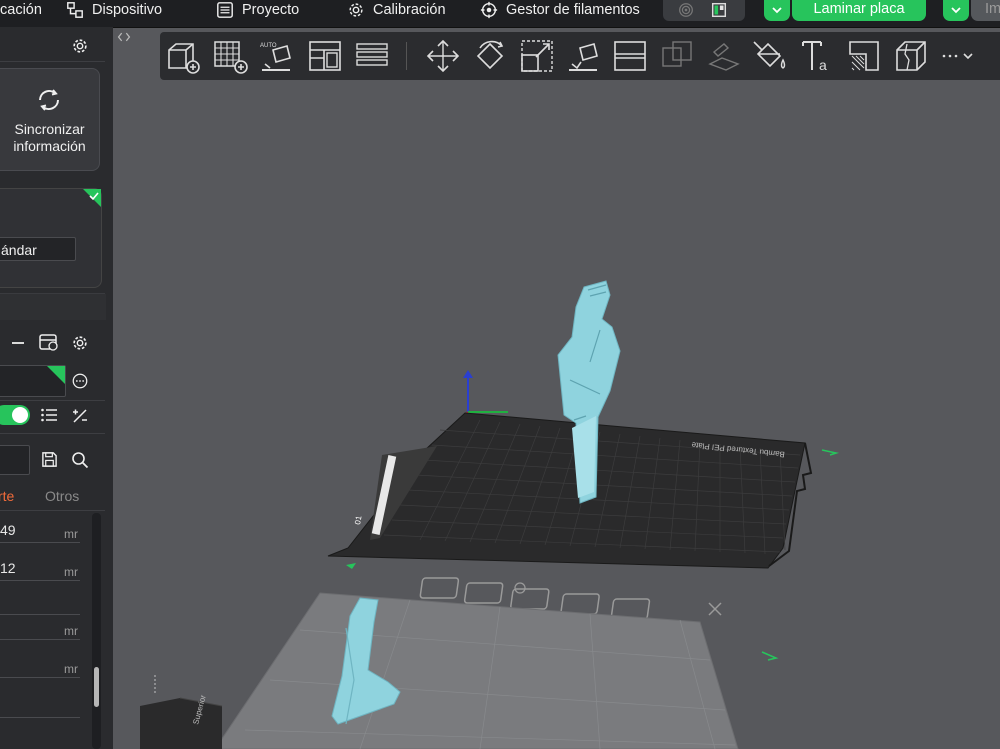  I want to click on boolean-tool, so click(677, 56).